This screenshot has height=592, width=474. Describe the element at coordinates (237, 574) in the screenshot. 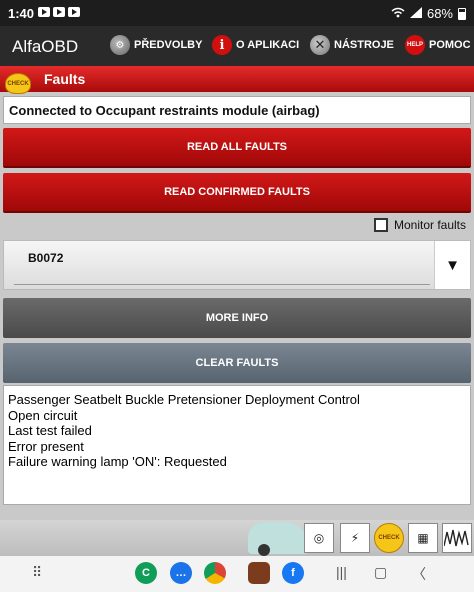

I see `system-nav-bar: ⠿ C … f ||| ▢ 〈` at that location.